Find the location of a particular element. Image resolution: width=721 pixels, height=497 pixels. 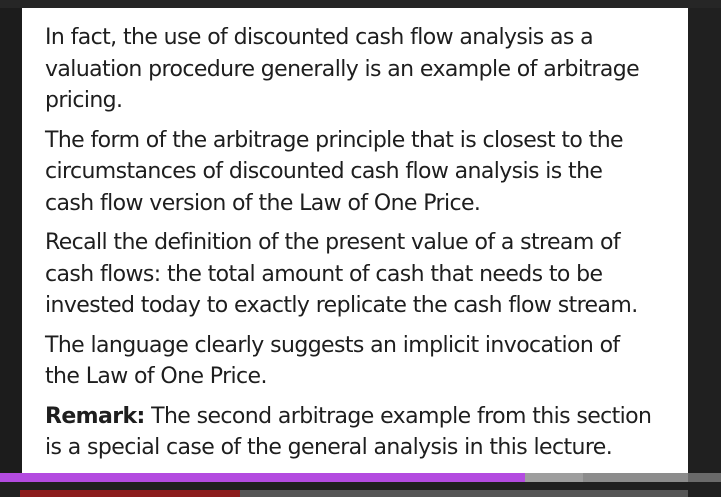

footer-accent-bar is located at coordinates (130, 493).